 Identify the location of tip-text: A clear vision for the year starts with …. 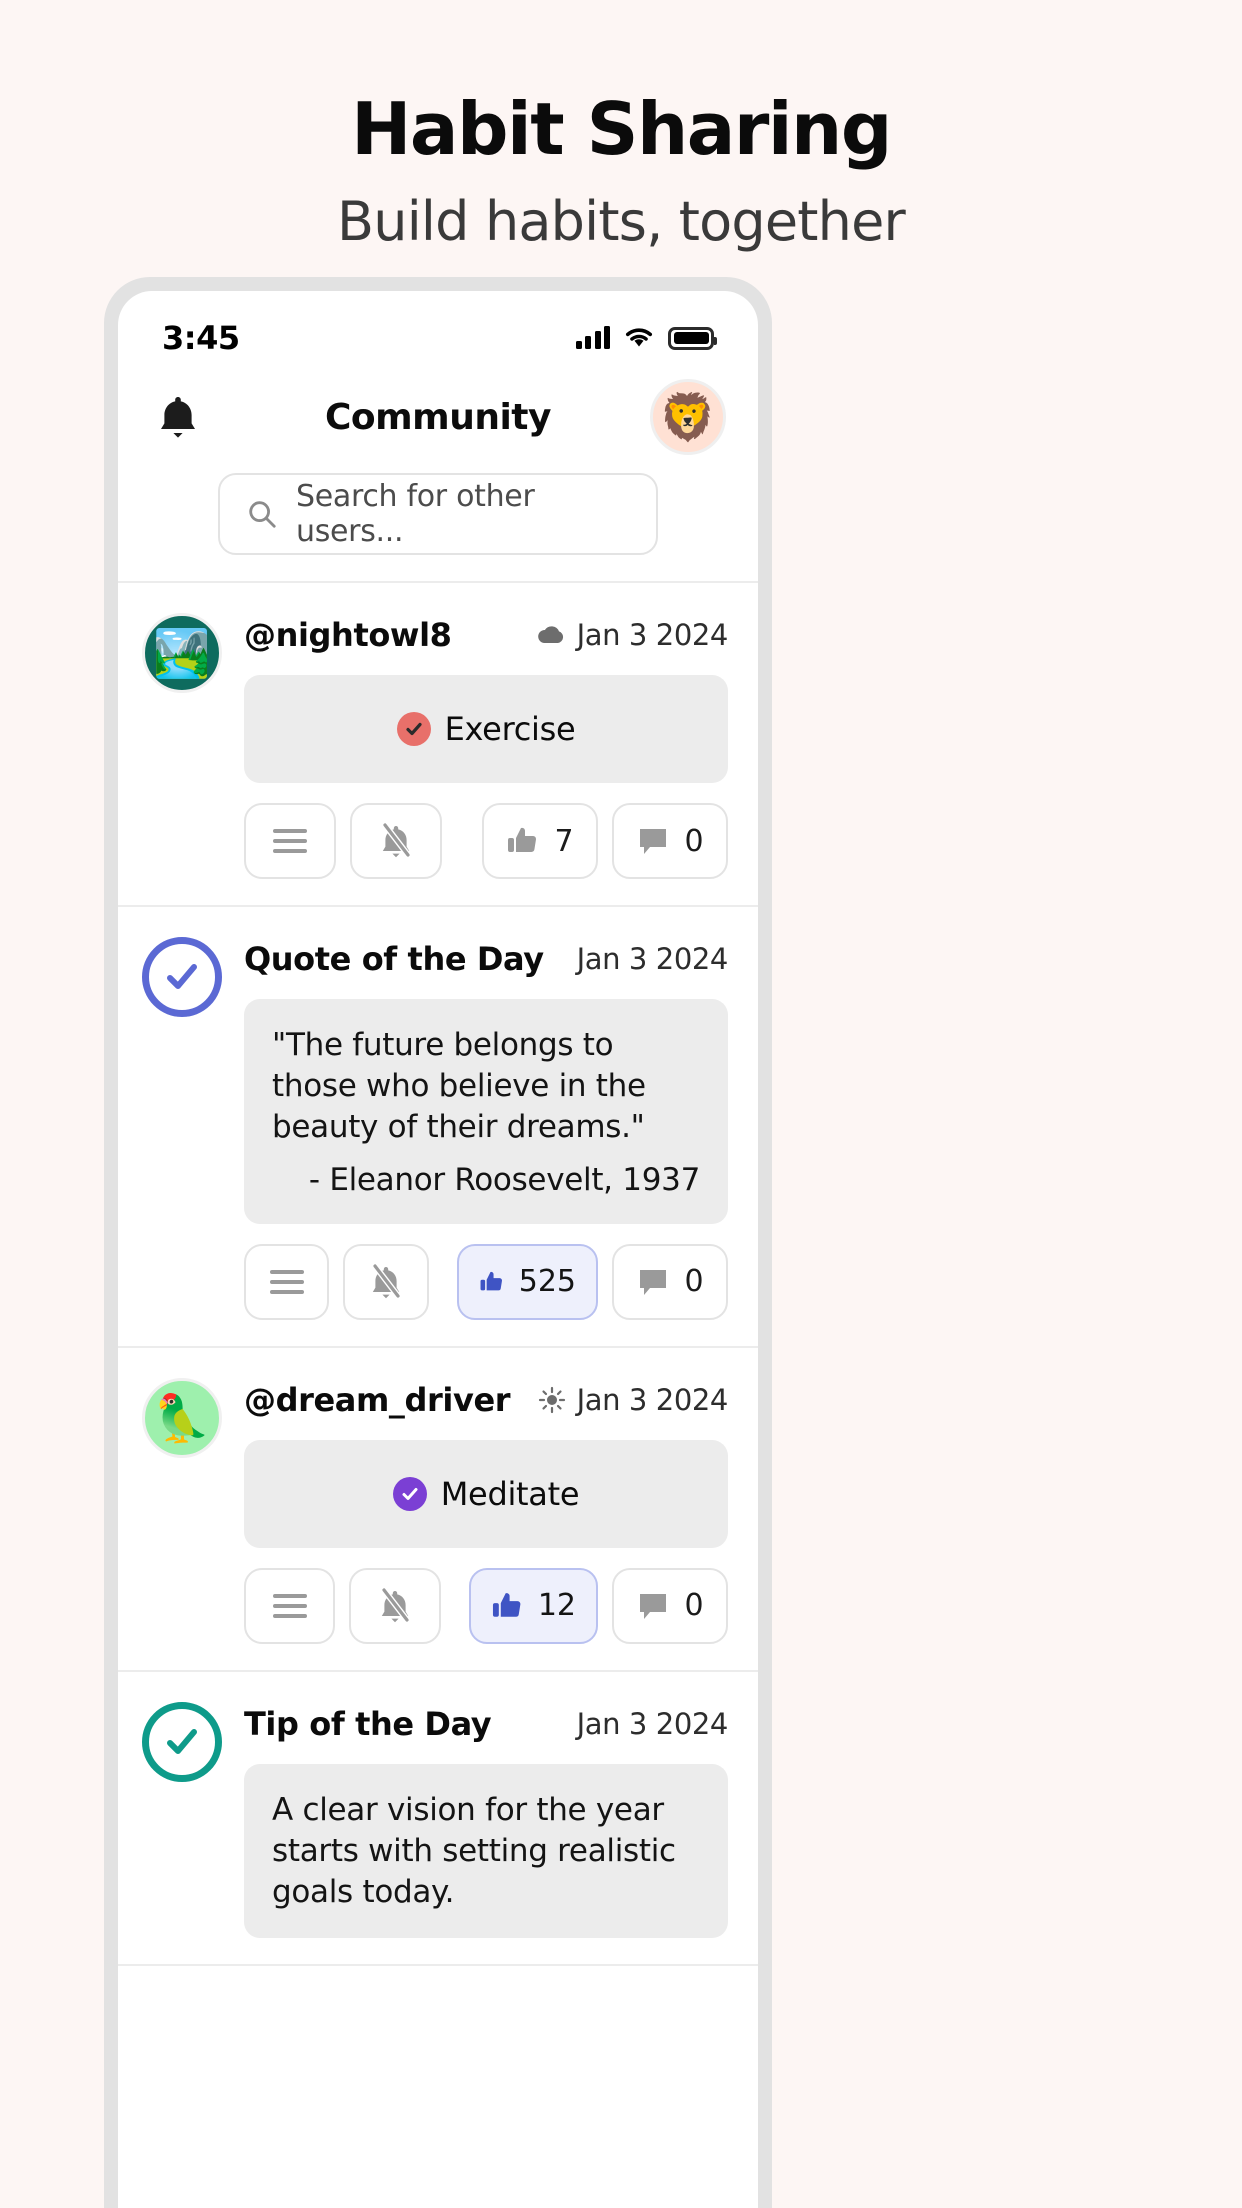
(474, 1850).